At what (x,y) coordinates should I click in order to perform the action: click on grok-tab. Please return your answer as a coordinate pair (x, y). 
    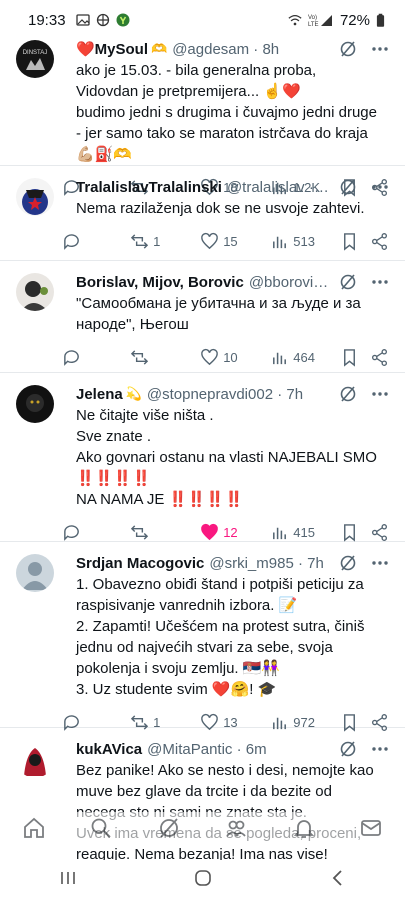
    Looking at the image, I should click on (169, 830).